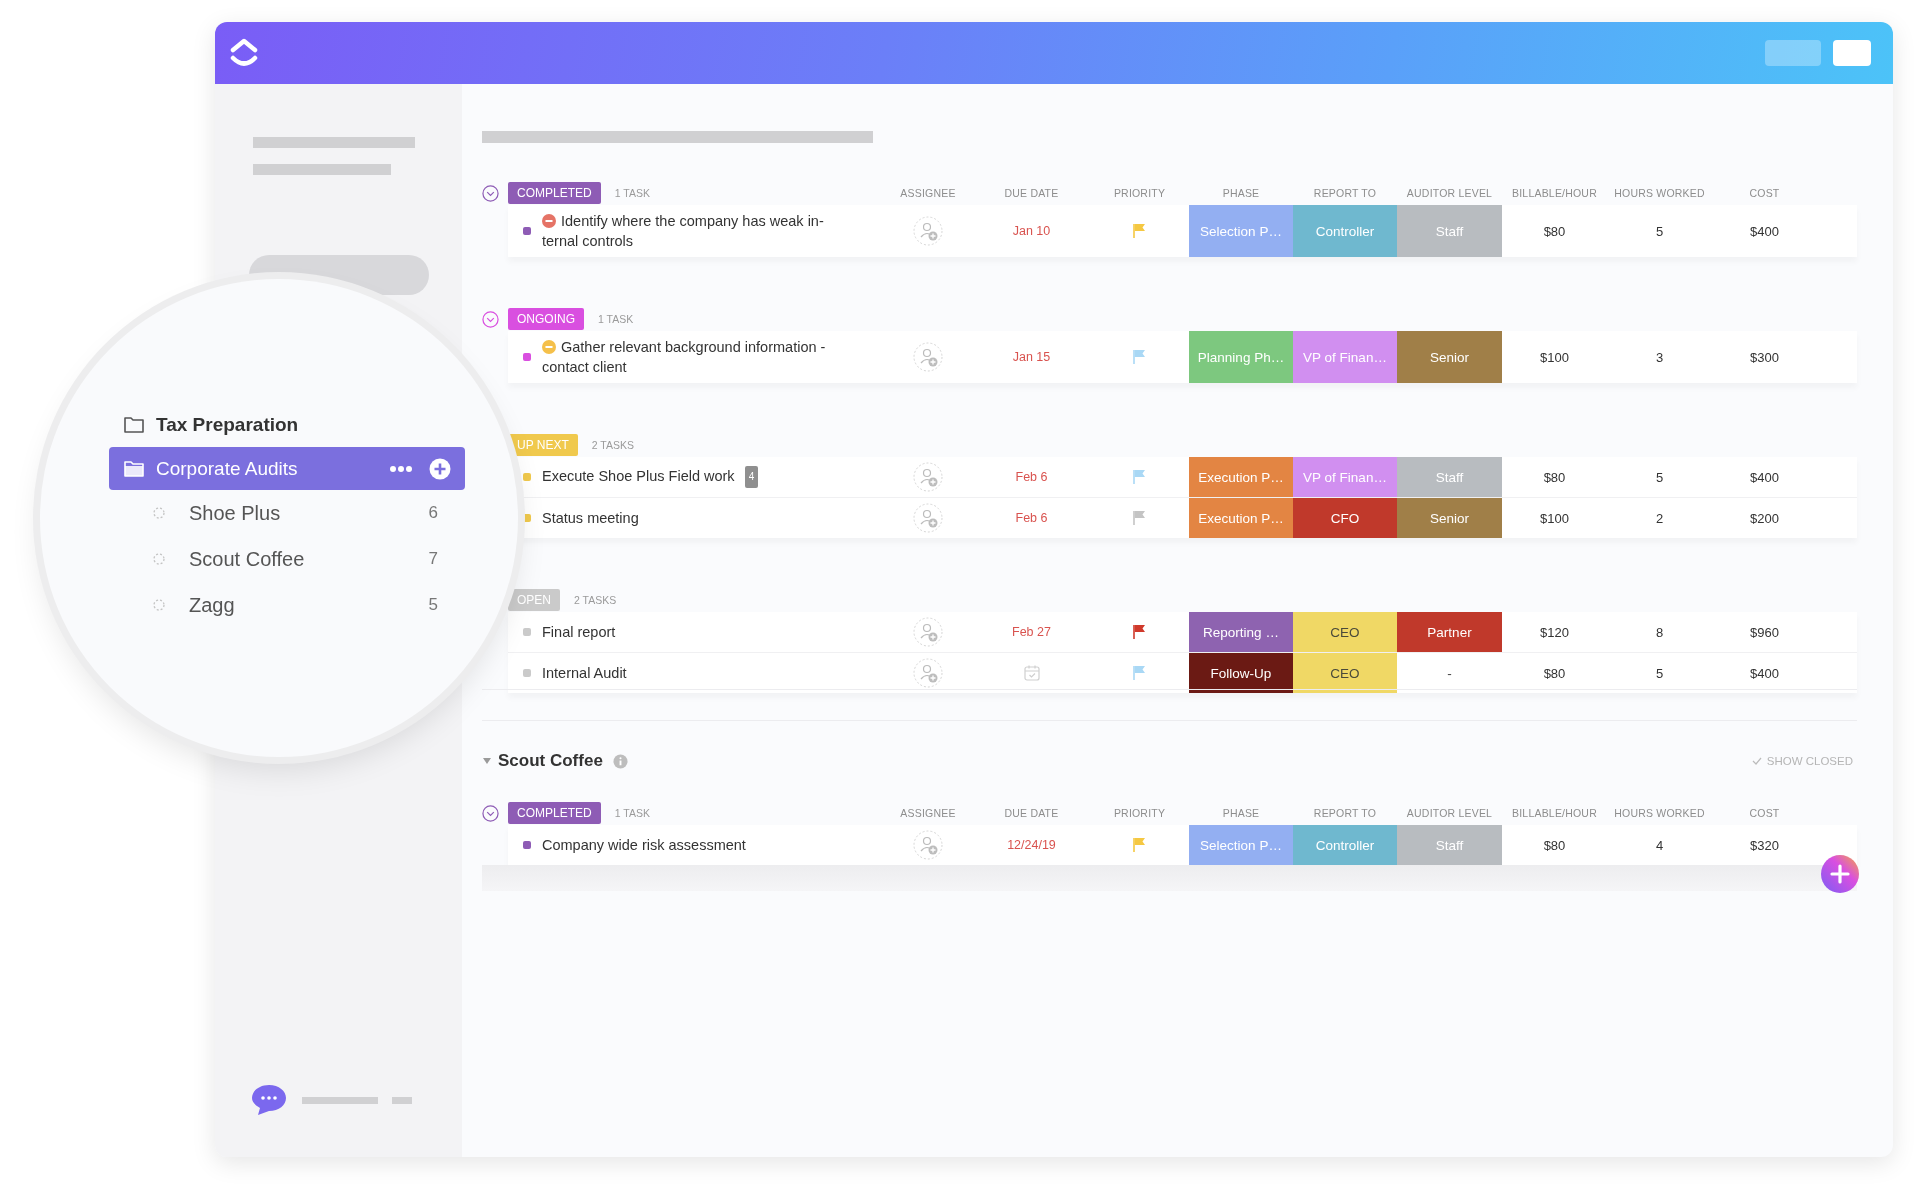 This screenshot has height=1187, width=1920. Describe the element at coordinates (638, 476) in the screenshot. I see `task-name: Execute Shoe Plus Field work` at that location.